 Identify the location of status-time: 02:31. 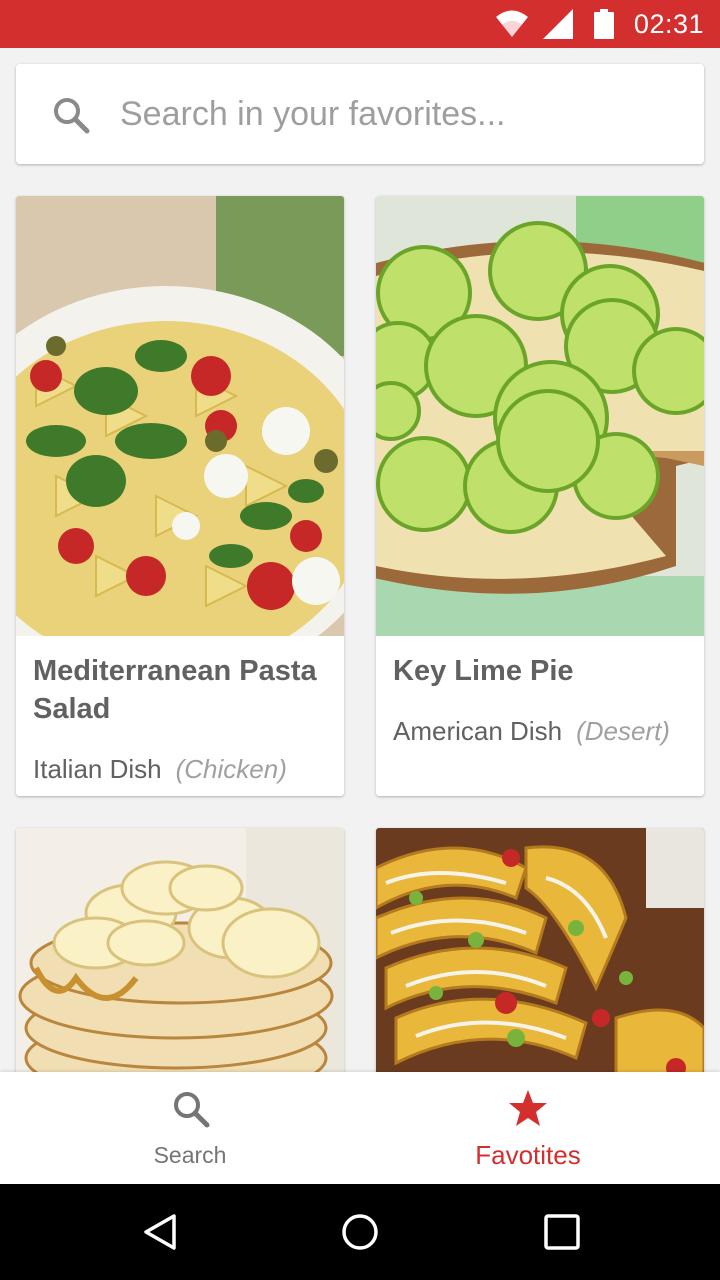
(668, 23).